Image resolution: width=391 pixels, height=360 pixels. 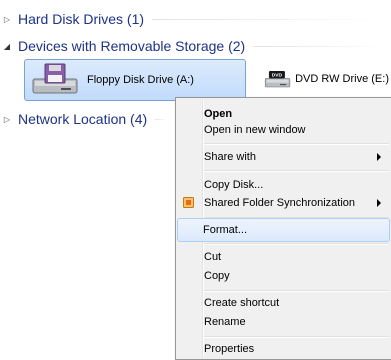 I want to click on drive-floppy-a: Floppy Disk Drive (A:), so click(x=135, y=80).